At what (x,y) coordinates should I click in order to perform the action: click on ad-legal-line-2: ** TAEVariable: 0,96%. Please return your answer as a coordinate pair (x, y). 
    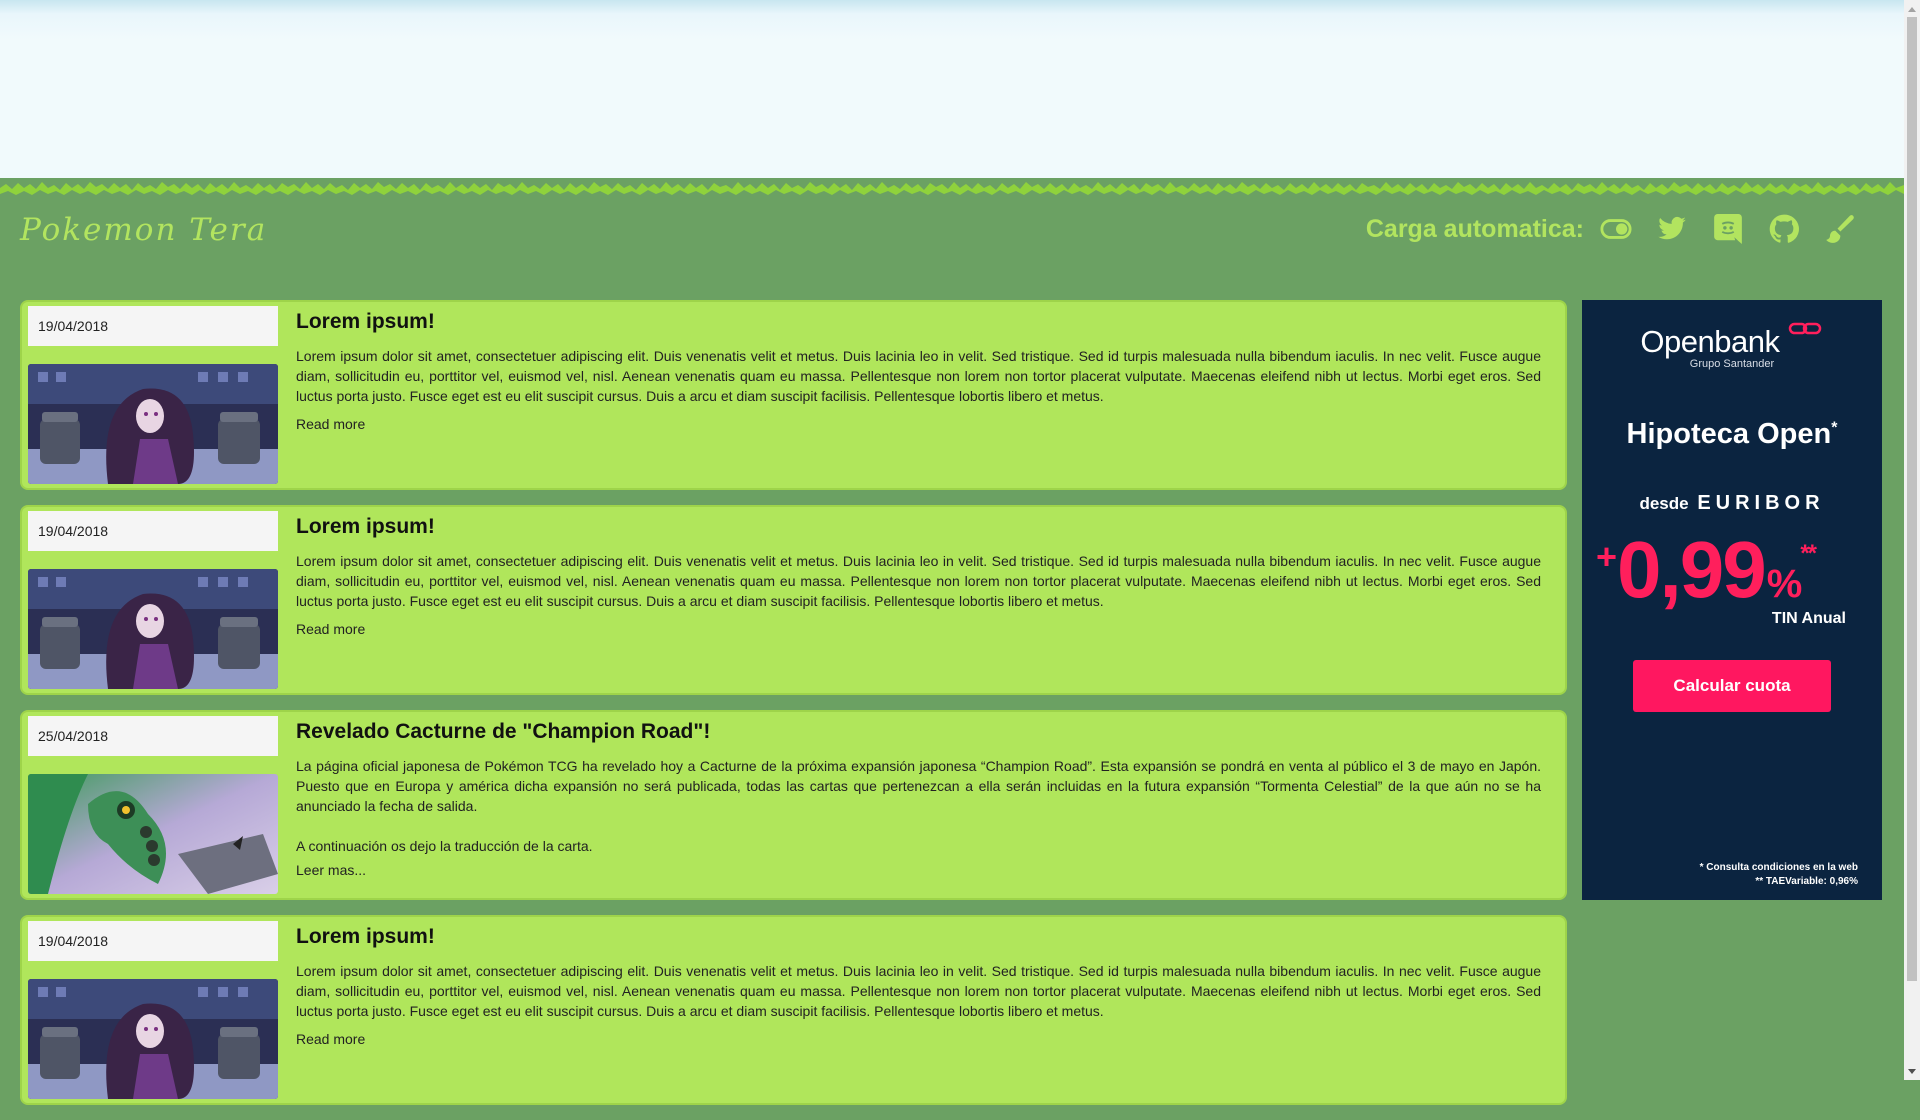
    Looking at the image, I should click on (1806, 881).